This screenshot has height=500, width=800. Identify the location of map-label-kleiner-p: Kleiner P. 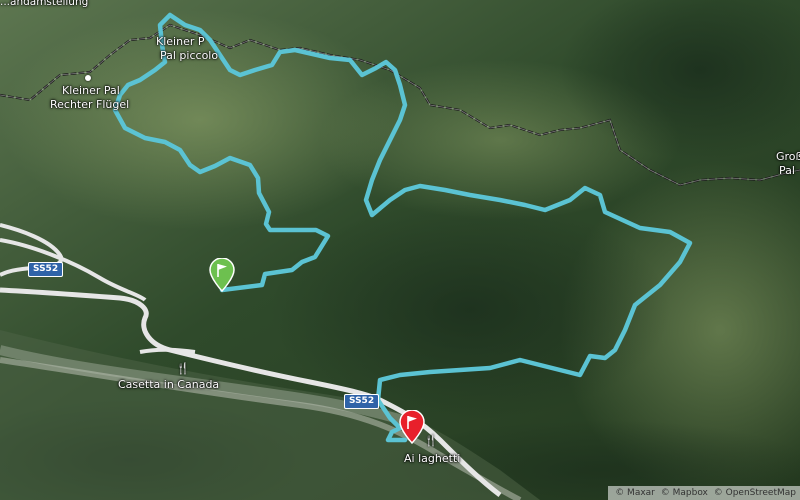
(180, 41).